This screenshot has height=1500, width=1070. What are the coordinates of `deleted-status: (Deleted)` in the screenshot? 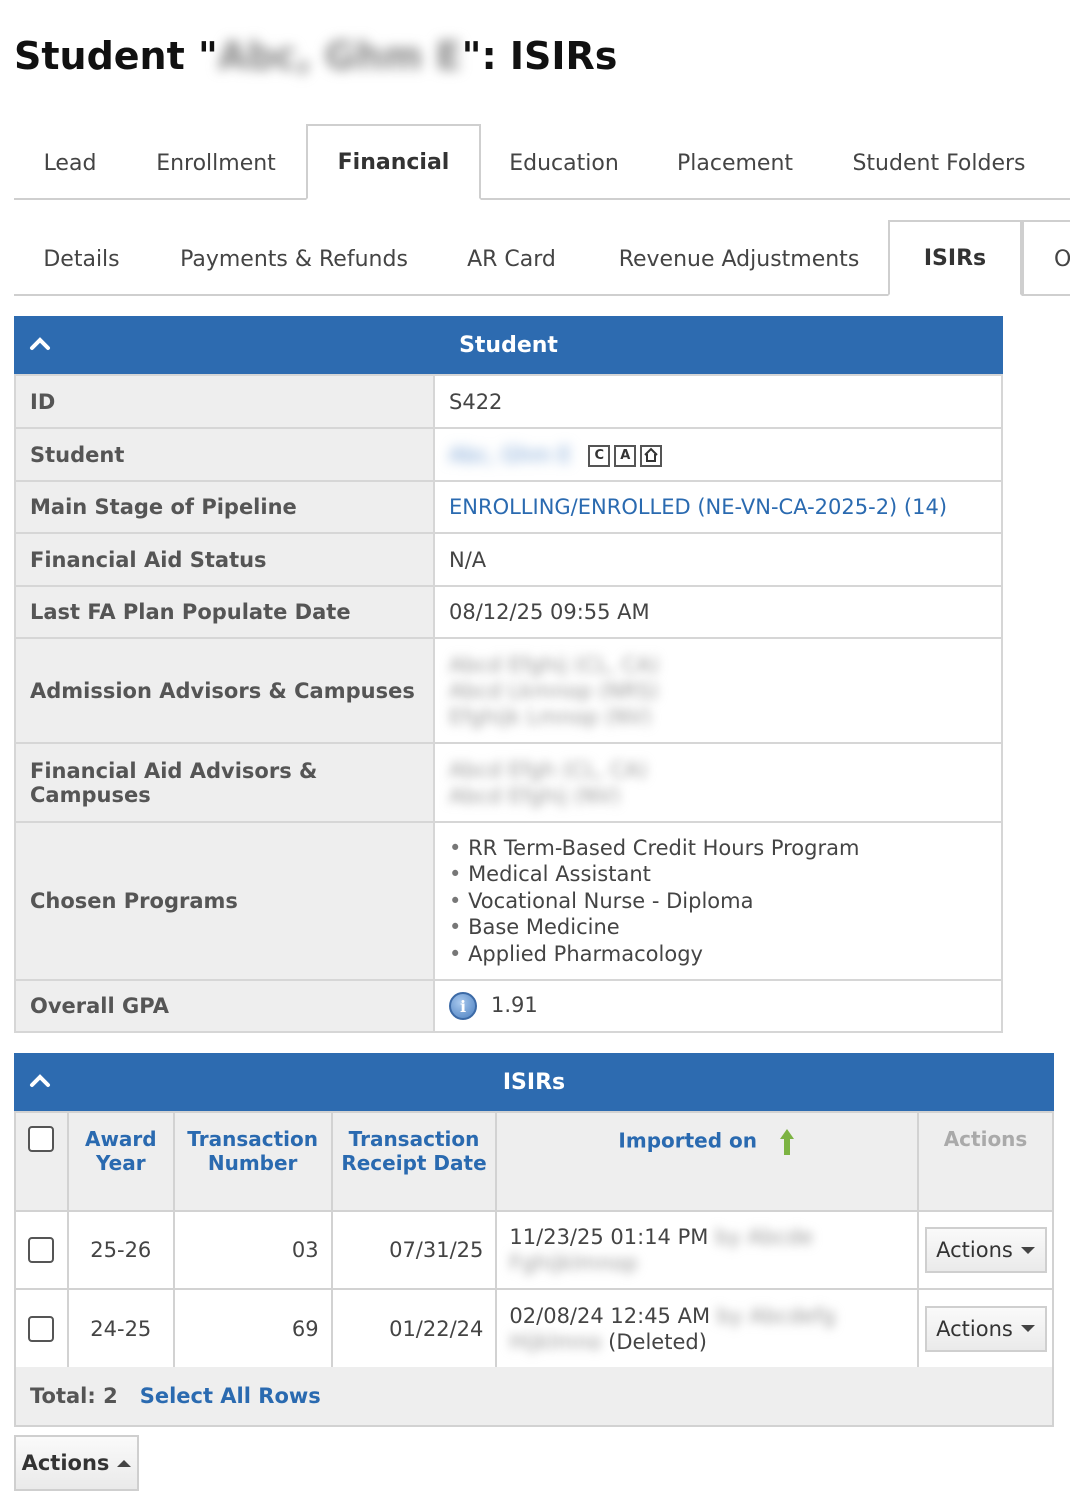 It's located at (657, 1341).